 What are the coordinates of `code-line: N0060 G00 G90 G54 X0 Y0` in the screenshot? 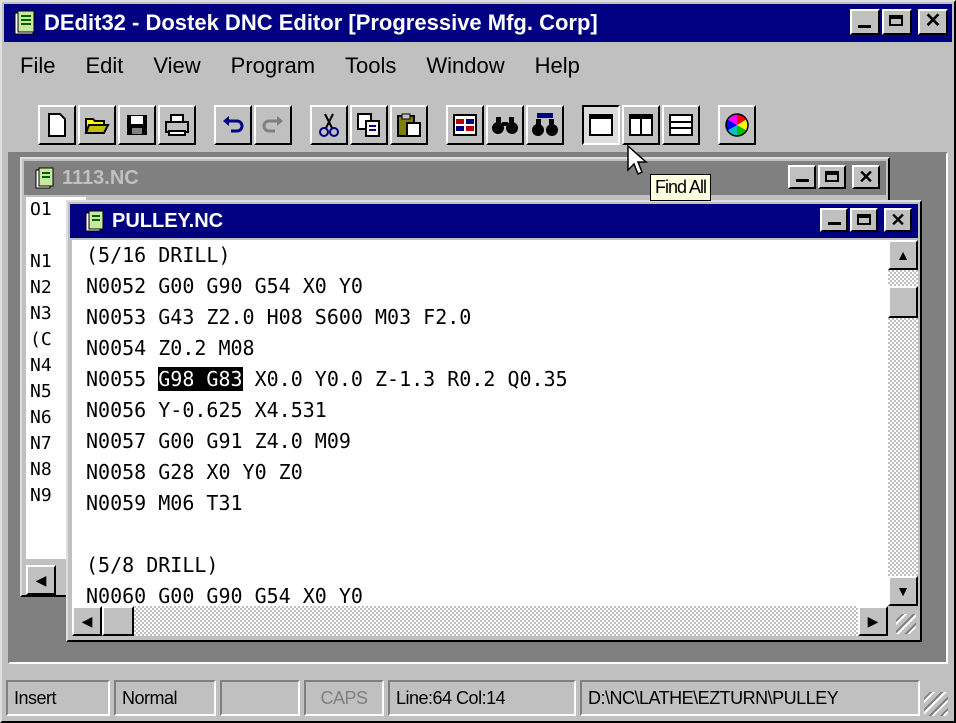 It's located at (224, 595).